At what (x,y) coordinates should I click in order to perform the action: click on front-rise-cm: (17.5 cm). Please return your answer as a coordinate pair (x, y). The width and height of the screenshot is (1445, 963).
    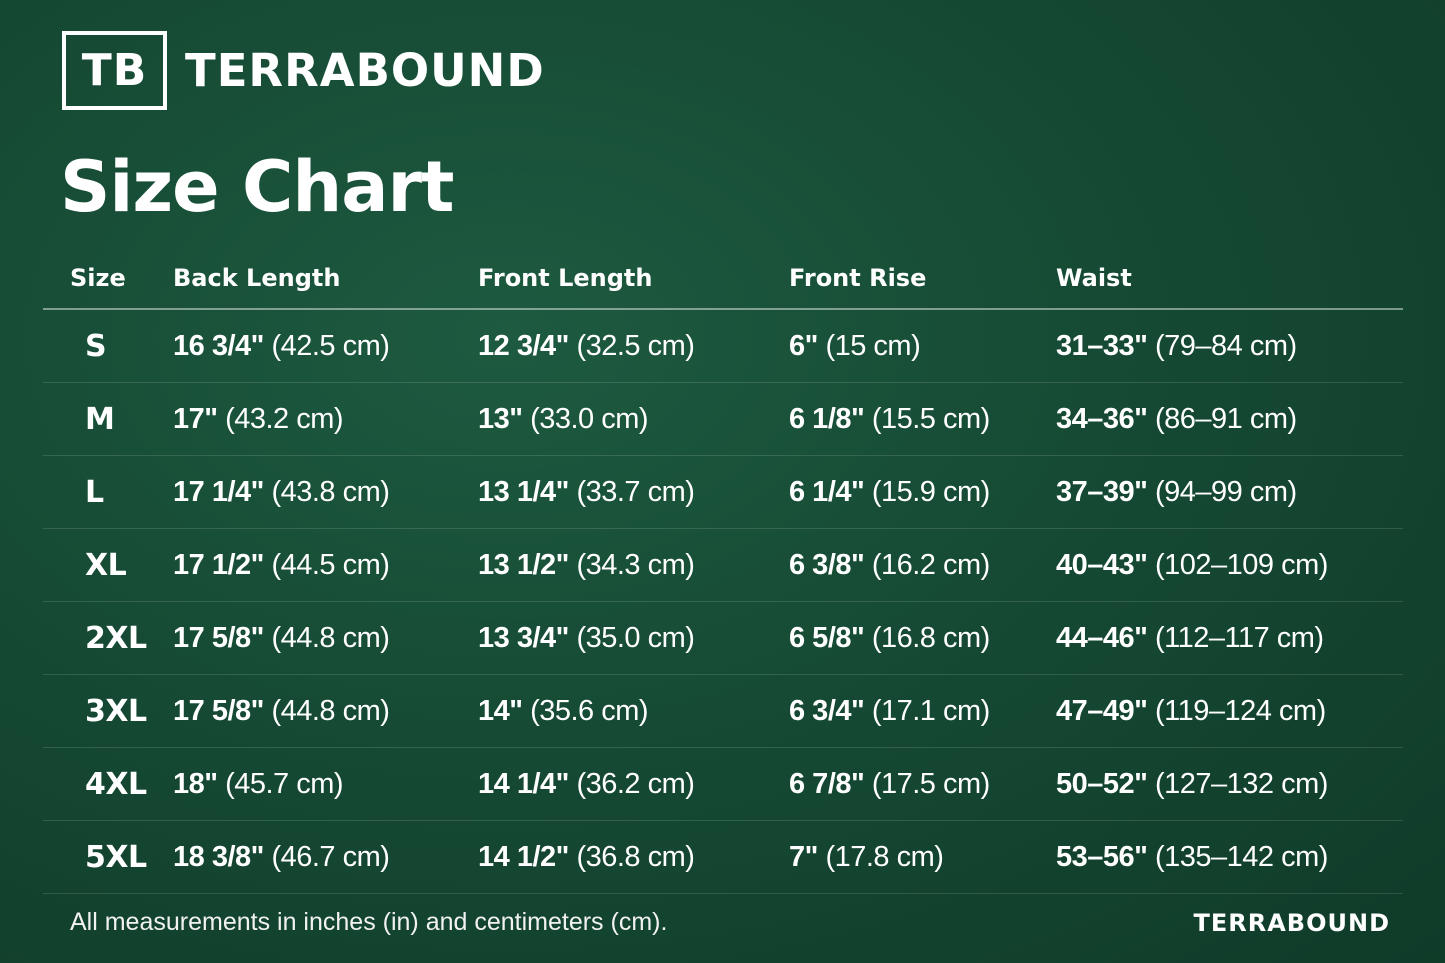
    Looking at the image, I should click on (930, 783).